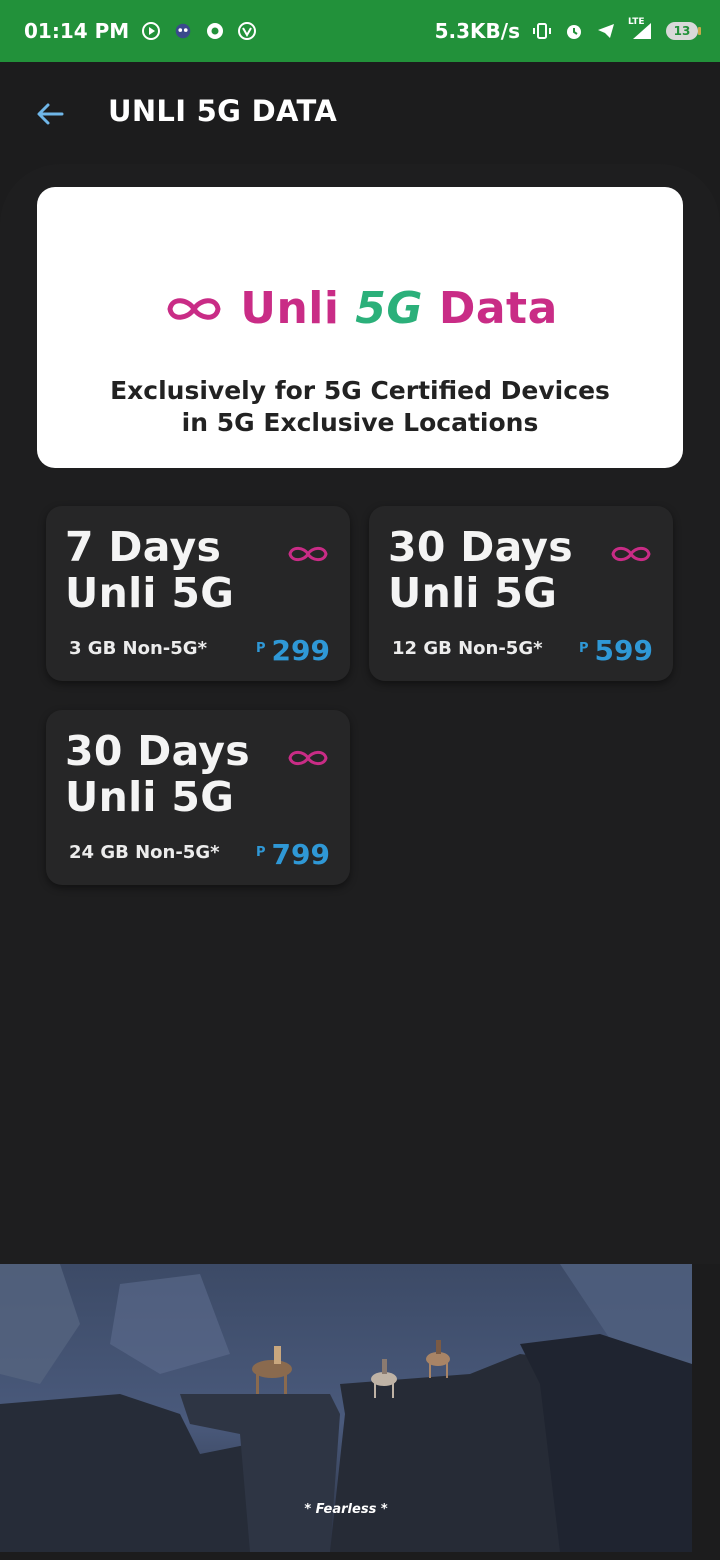  Describe the element at coordinates (574, 31) in the screenshot. I see `alarm-icon` at that location.